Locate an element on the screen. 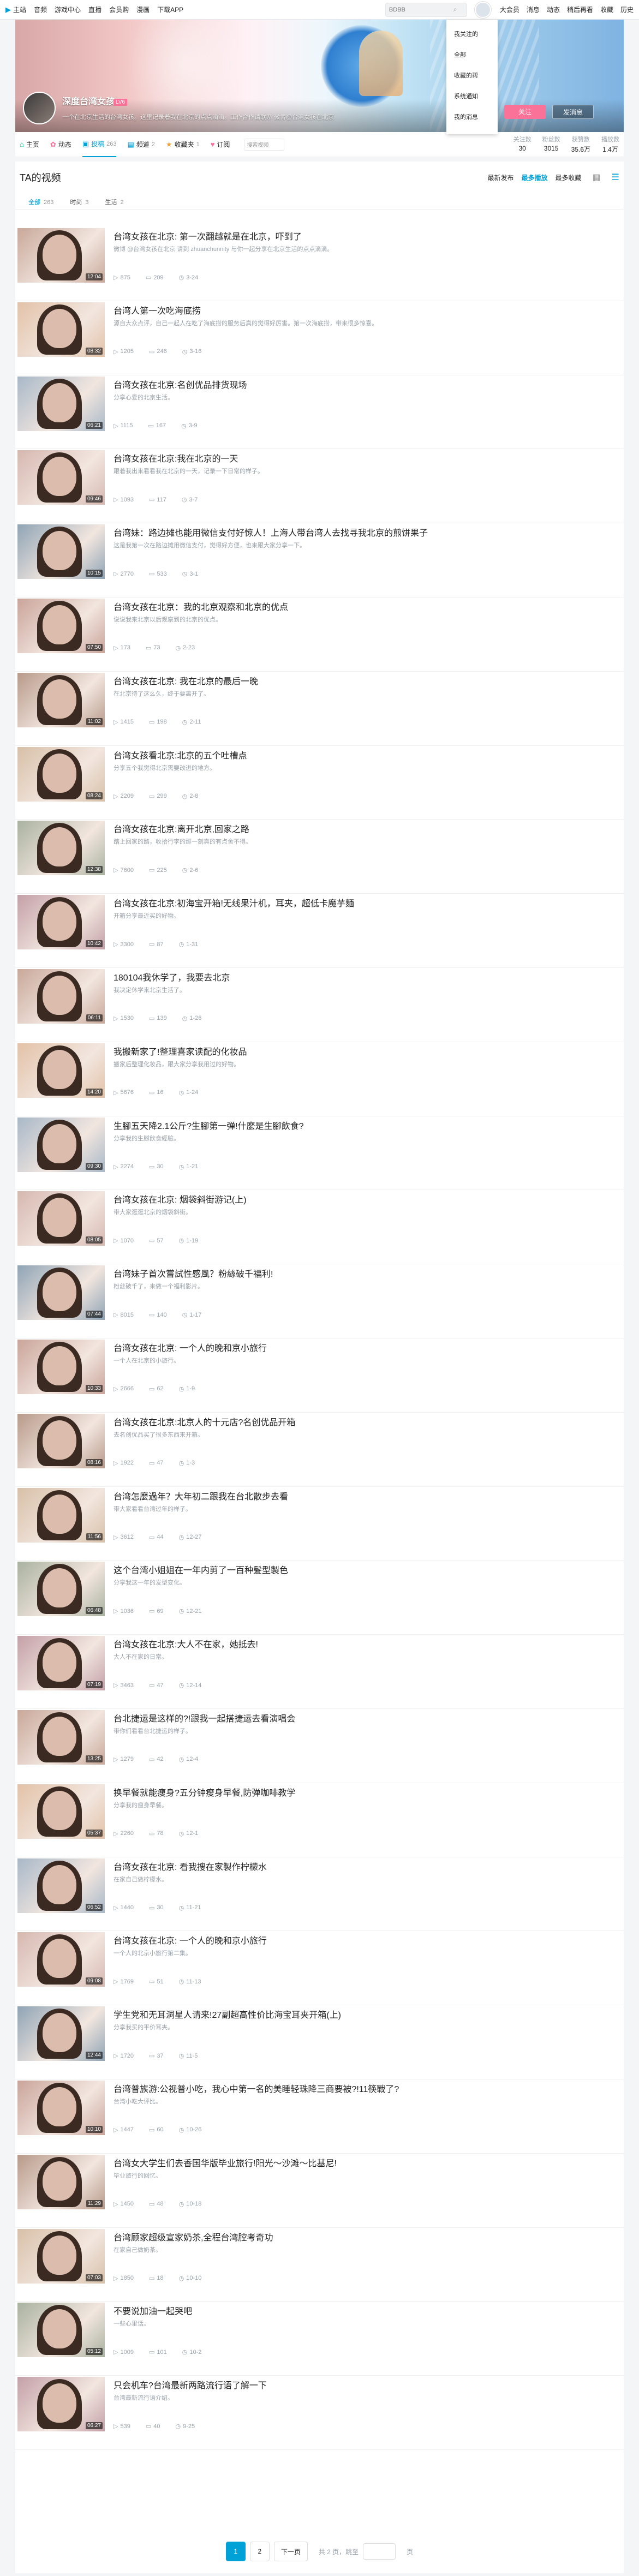 Image resolution: width=639 pixels, height=2576 pixels. video-title: 我搬新家了!整理喜家读配的化妆品 is located at coordinates (180, 1050).